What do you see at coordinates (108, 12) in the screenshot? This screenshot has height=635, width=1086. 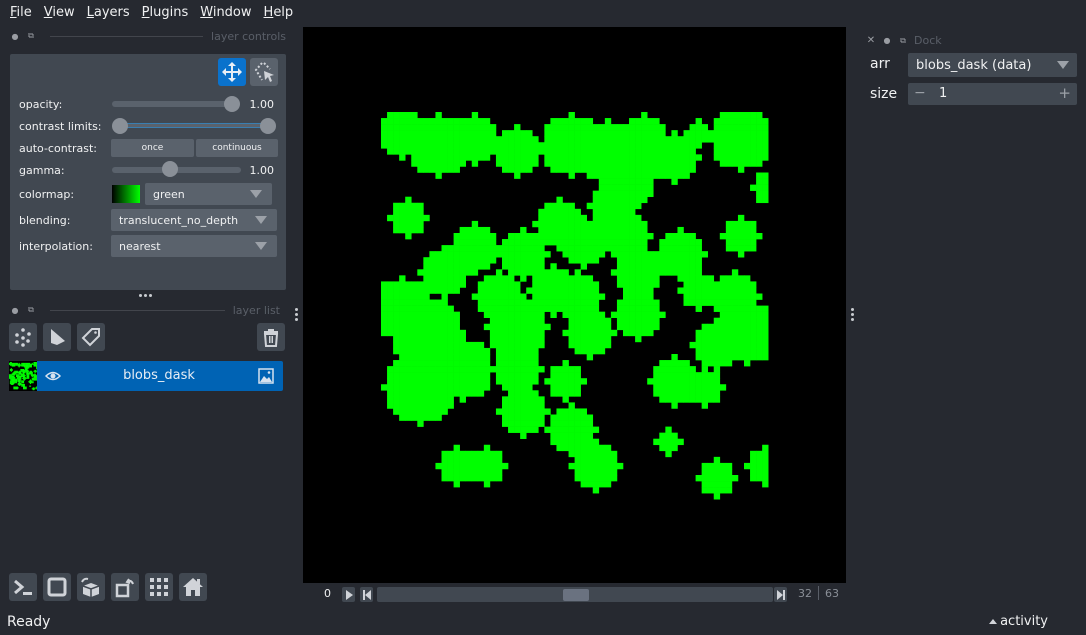 I see `menu-layers: Layers` at bounding box center [108, 12].